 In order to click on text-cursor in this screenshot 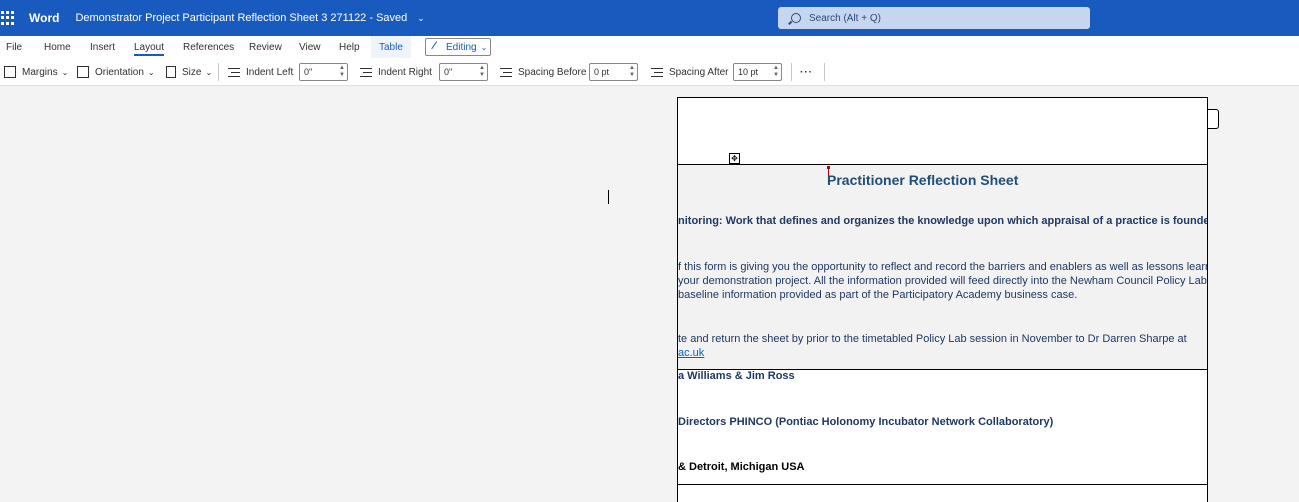, I will do `click(608, 197)`.